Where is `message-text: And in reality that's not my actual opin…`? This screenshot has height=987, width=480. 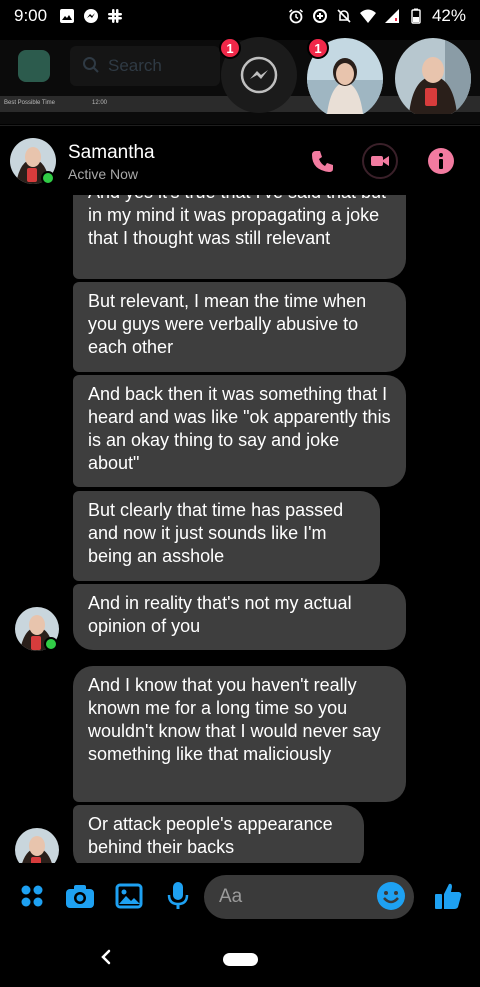 message-text: And in reality that's not my actual opin… is located at coordinates (220, 614).